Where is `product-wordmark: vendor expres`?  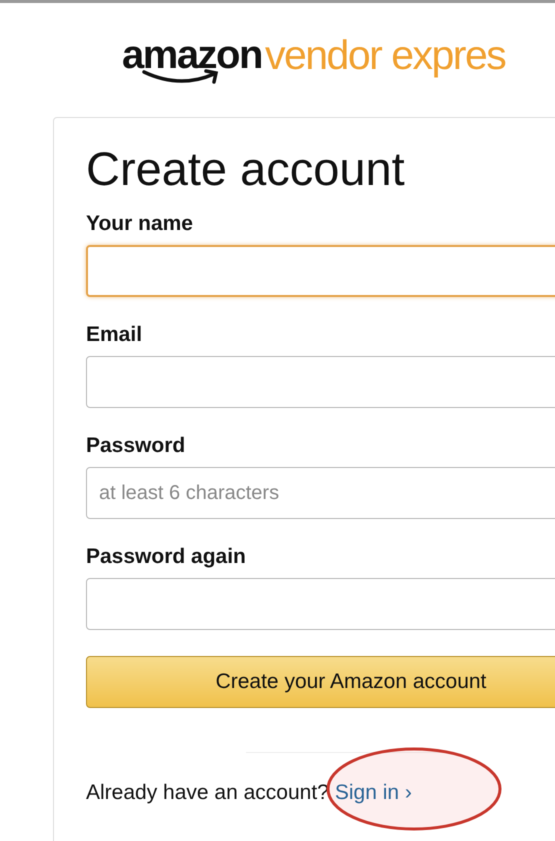 product-wordmark: vendor expres is located at coordinates (385, 55).